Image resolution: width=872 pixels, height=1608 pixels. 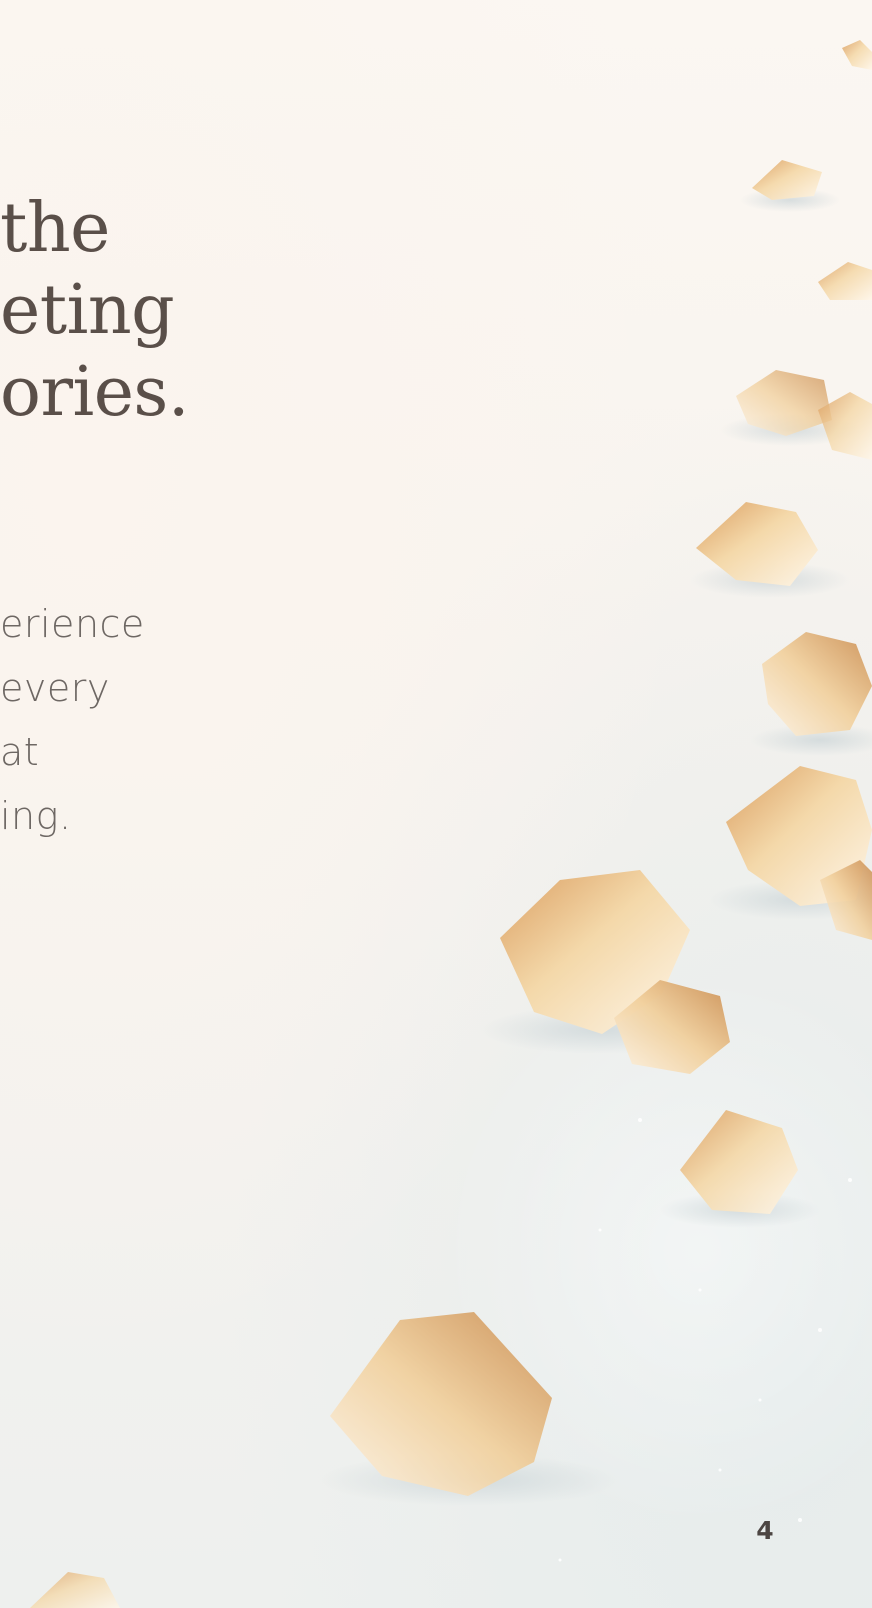 I want to click on body-line-2: every, so click(x=55, y=688).